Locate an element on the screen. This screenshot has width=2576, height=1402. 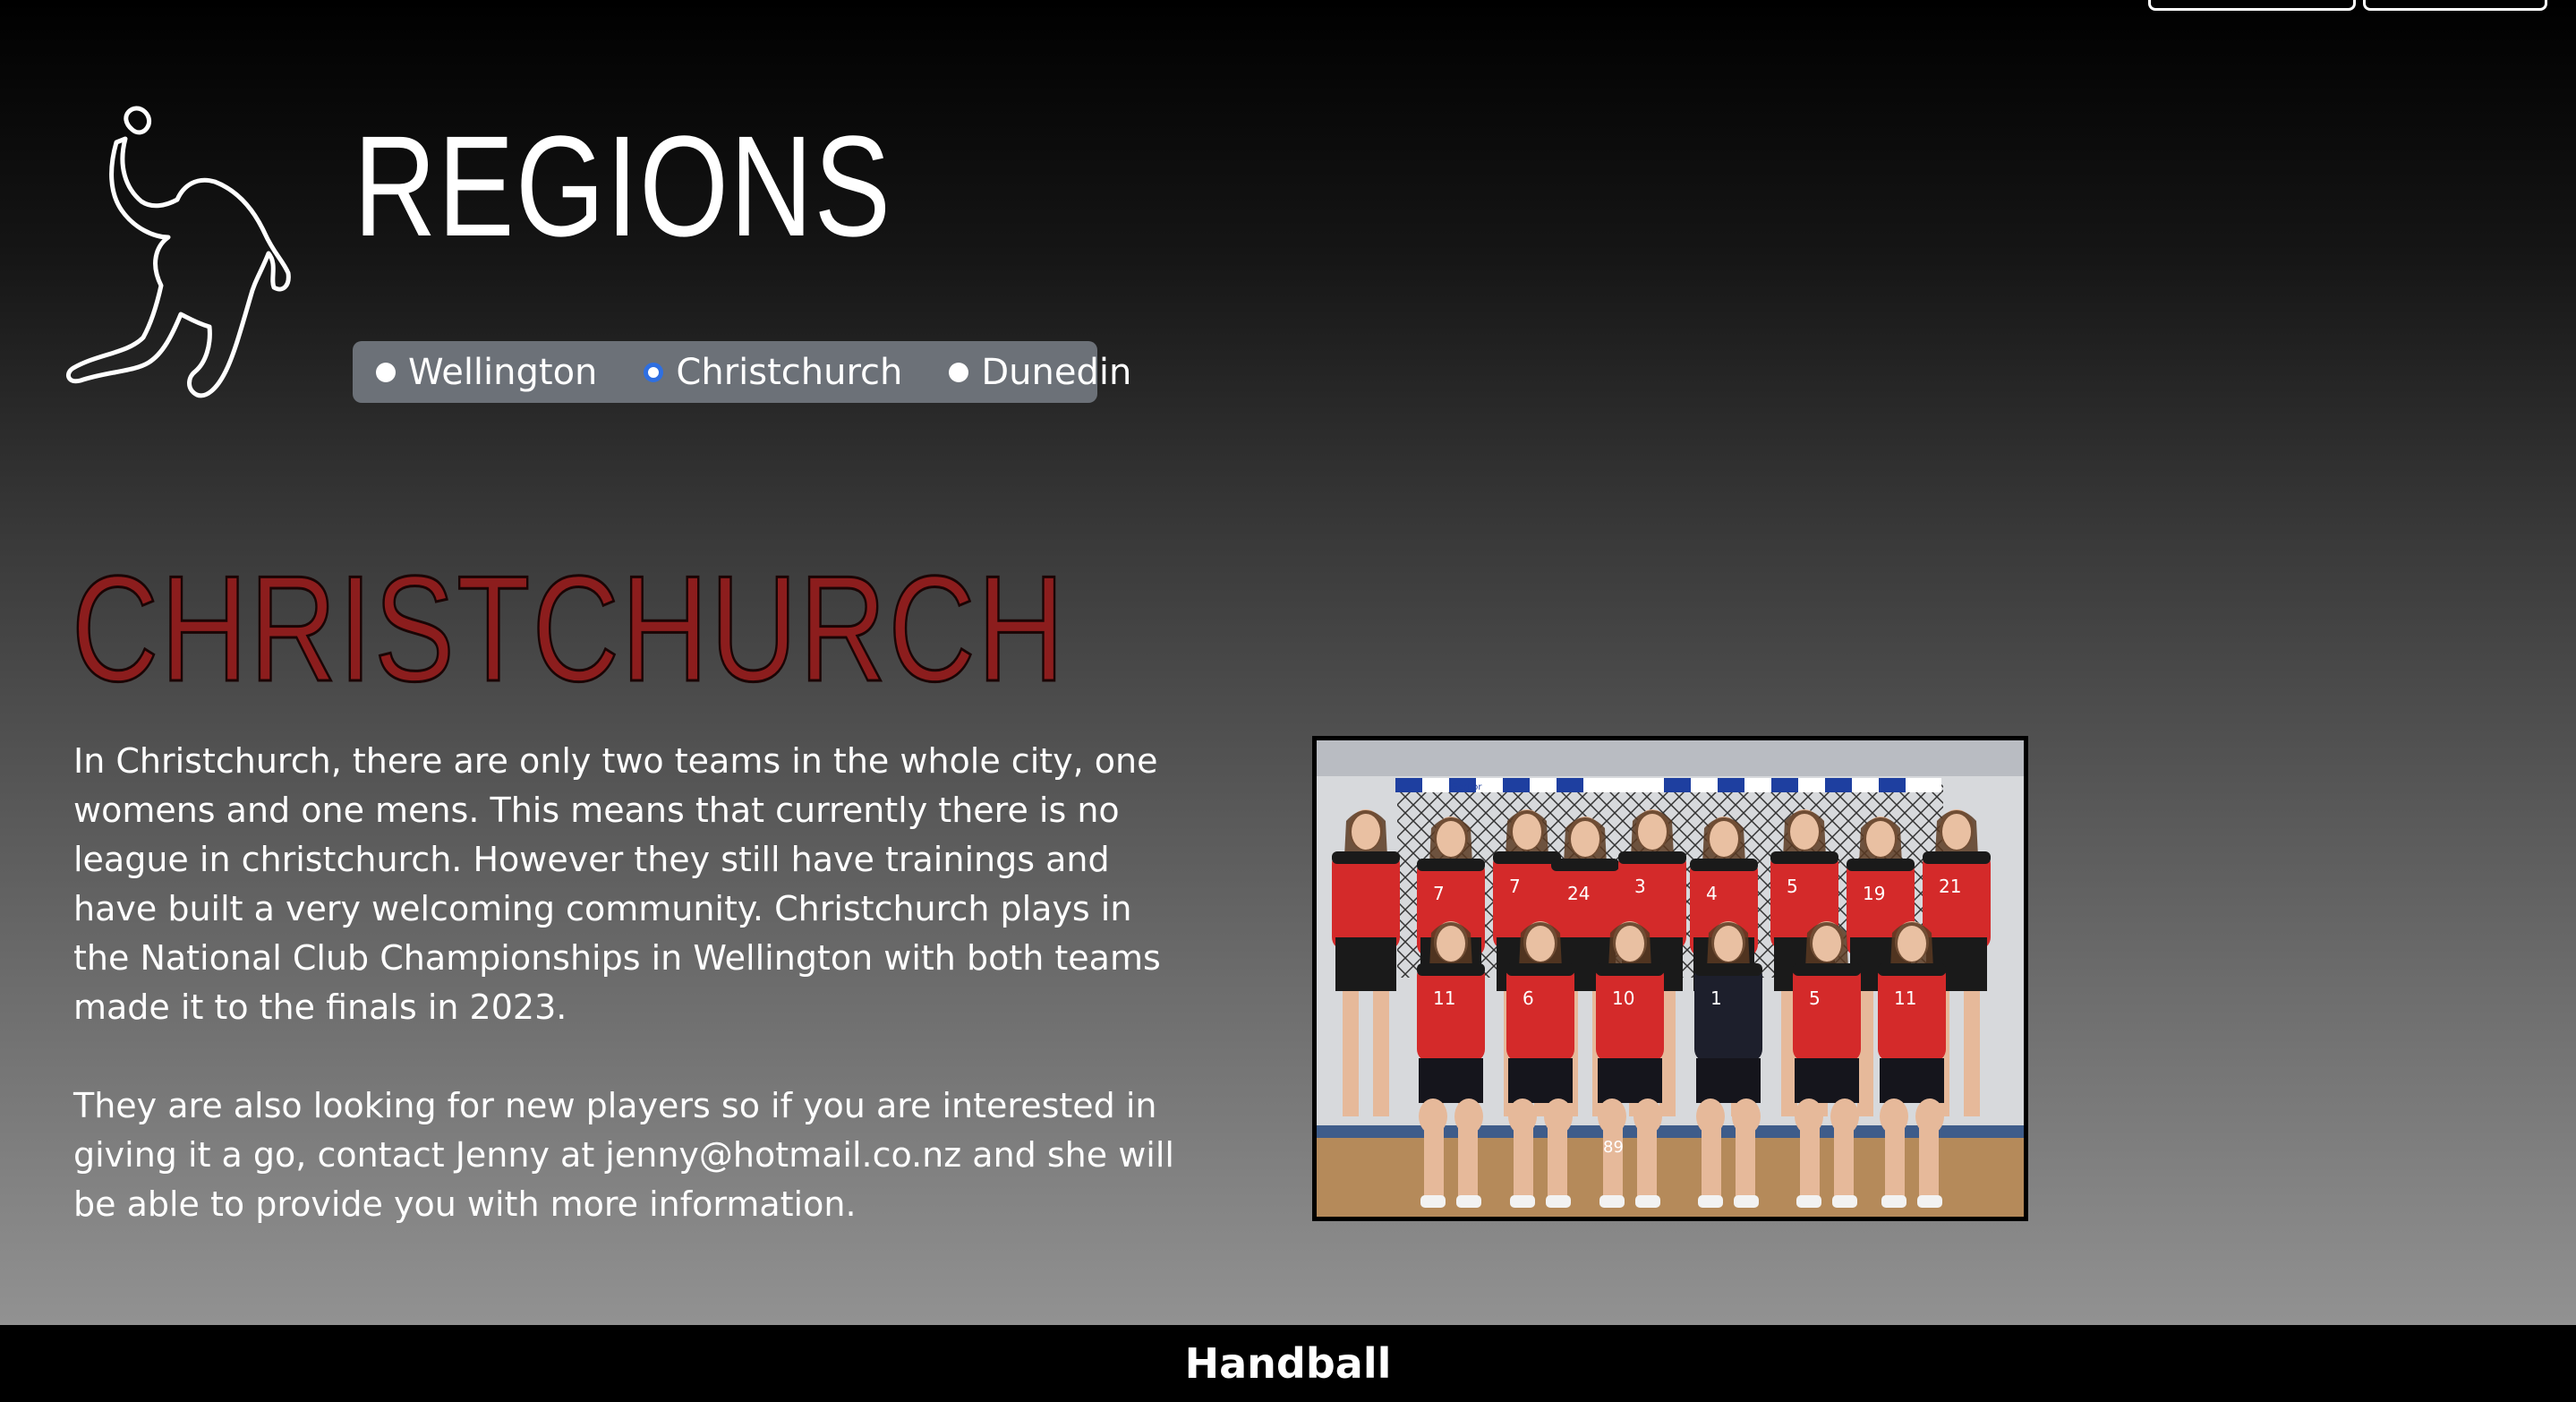
shorts-number: 89 is located at coordinates (1613, 1147).